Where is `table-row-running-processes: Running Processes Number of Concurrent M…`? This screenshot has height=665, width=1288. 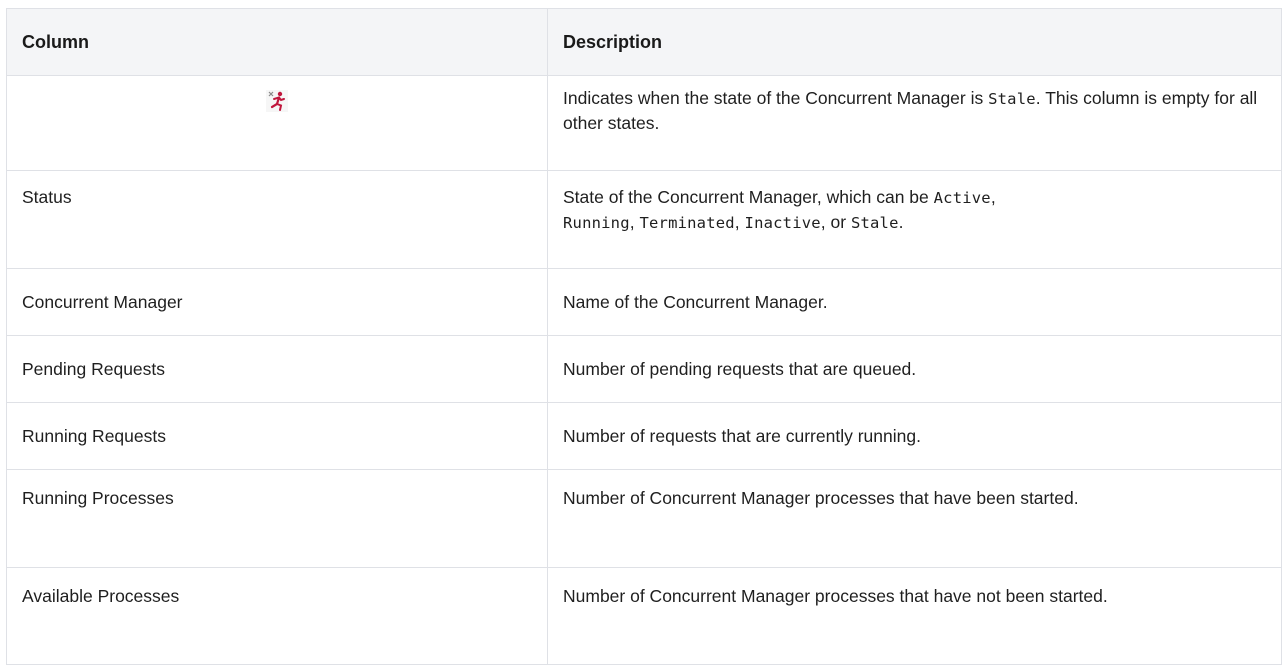 table-row-running-processes: Running Processes Number of Concurrent M… is located at coordinates (644, 518).